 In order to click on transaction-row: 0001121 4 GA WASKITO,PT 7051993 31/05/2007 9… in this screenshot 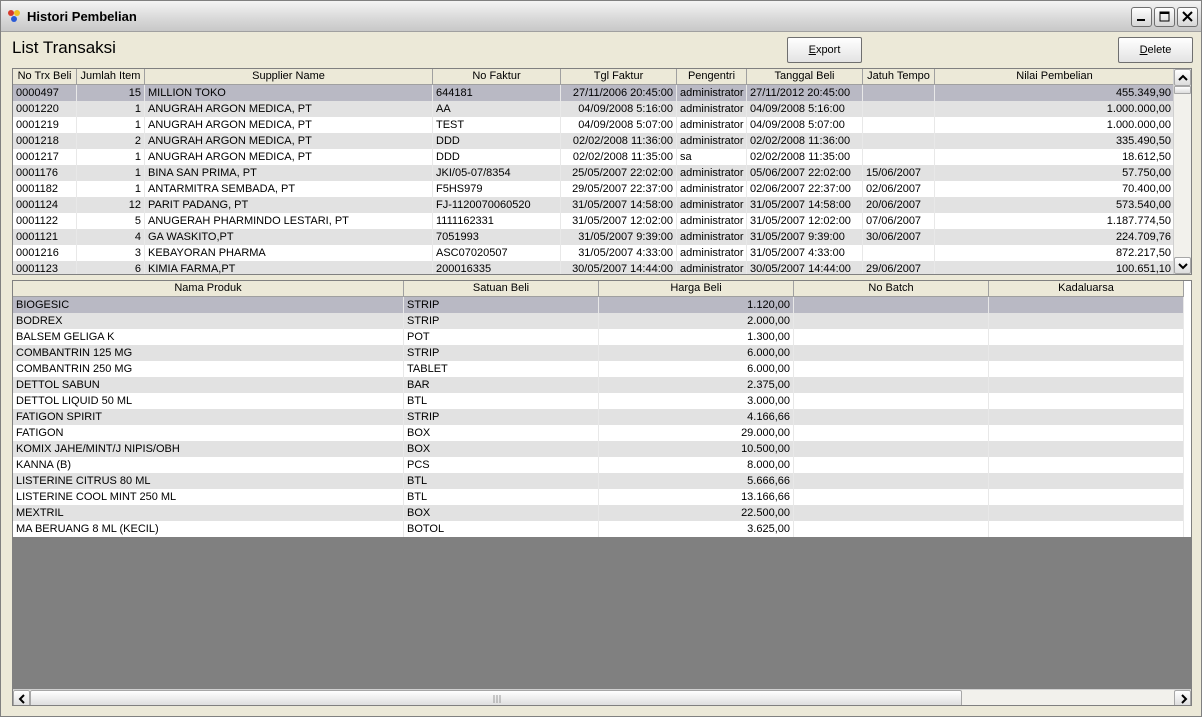, I will do `click(594, 237)`.